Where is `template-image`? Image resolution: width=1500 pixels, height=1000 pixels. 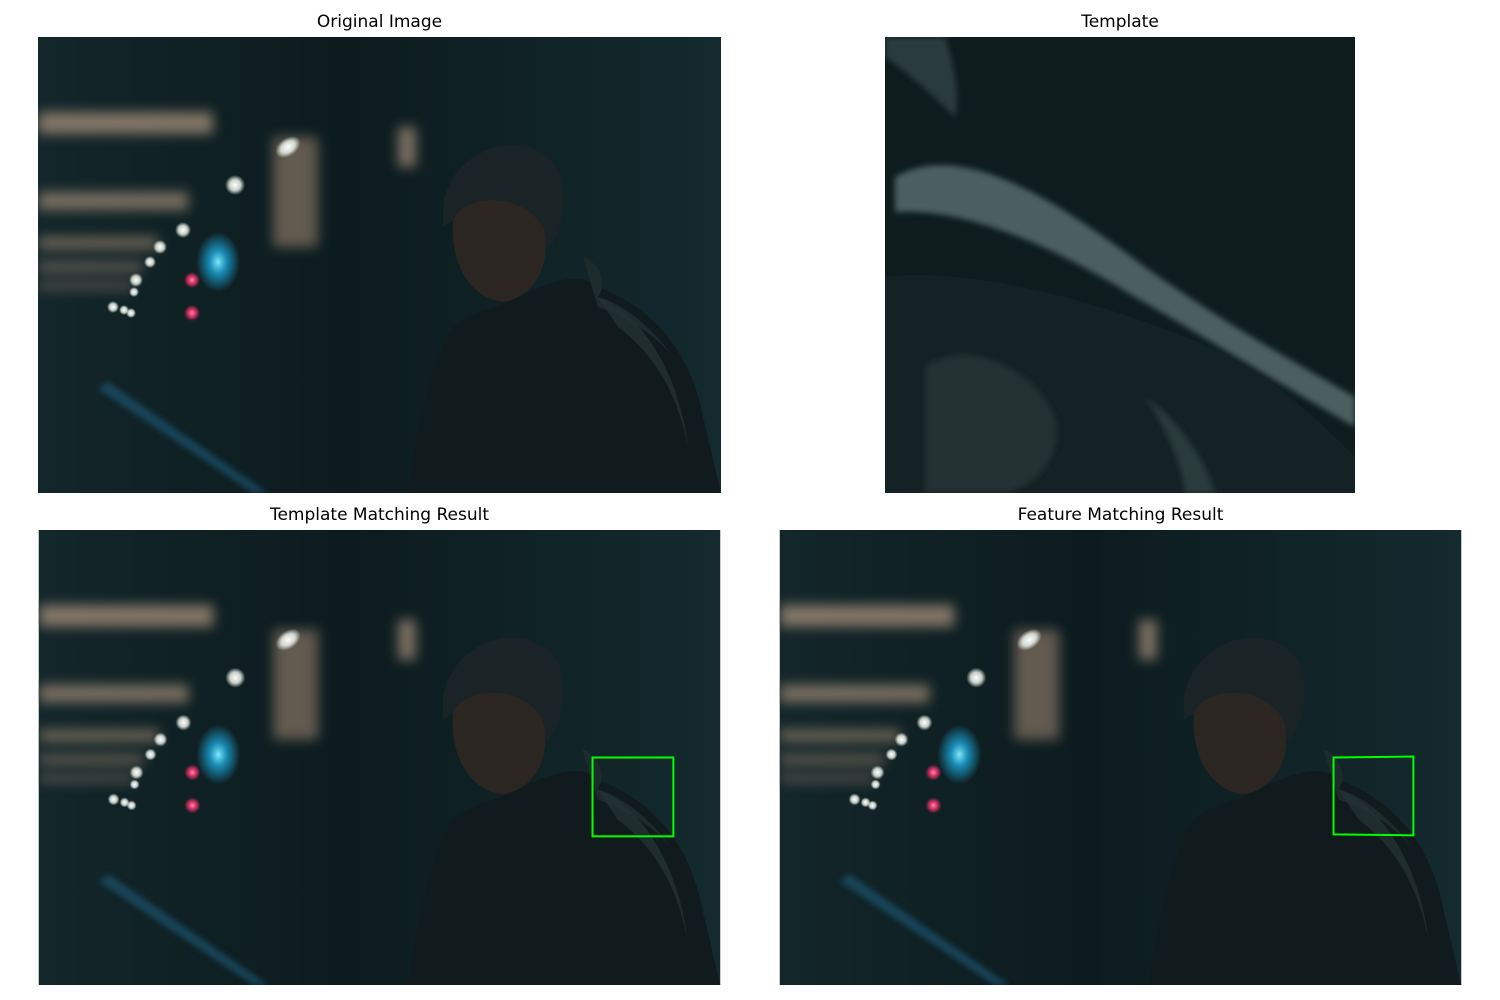
template-image is located at coordinates (1120, 265).